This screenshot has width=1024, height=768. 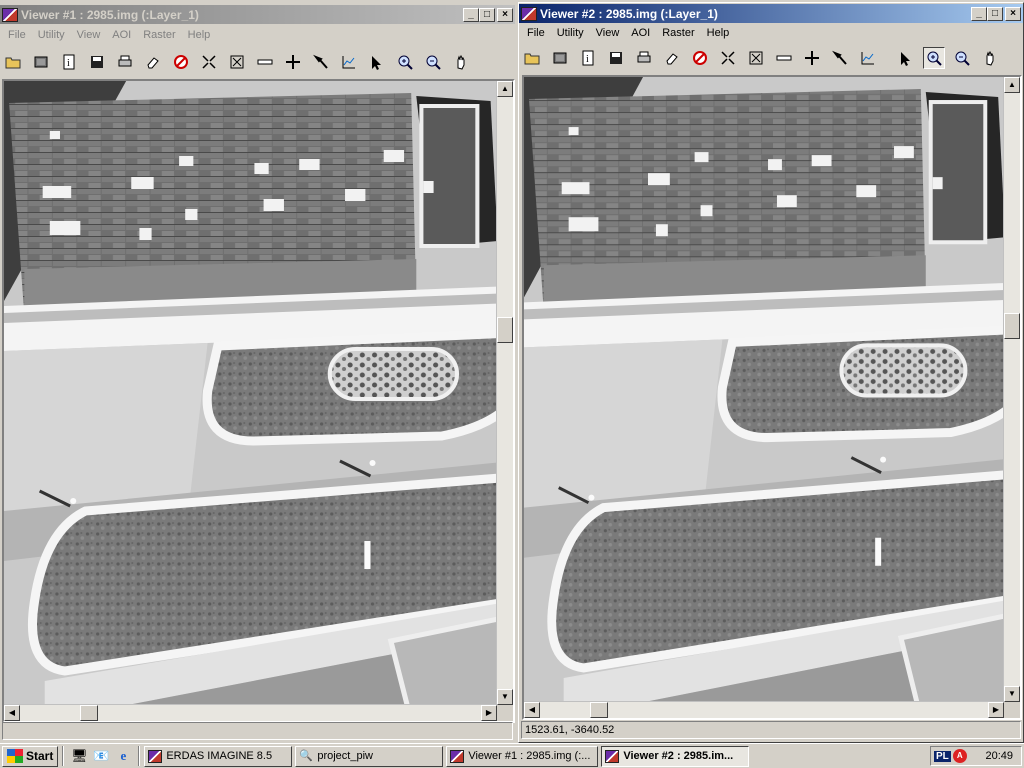 What do you see at coordinates (15, 756) in the screenshot?
I see `windows-logo-icon` at bounding box center [15, 756].